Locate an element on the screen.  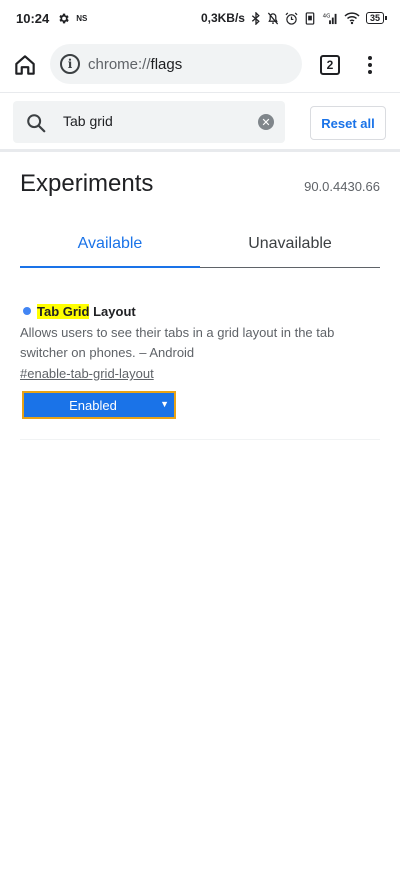
search-box: ✕ is located at coordinates (149, 122).